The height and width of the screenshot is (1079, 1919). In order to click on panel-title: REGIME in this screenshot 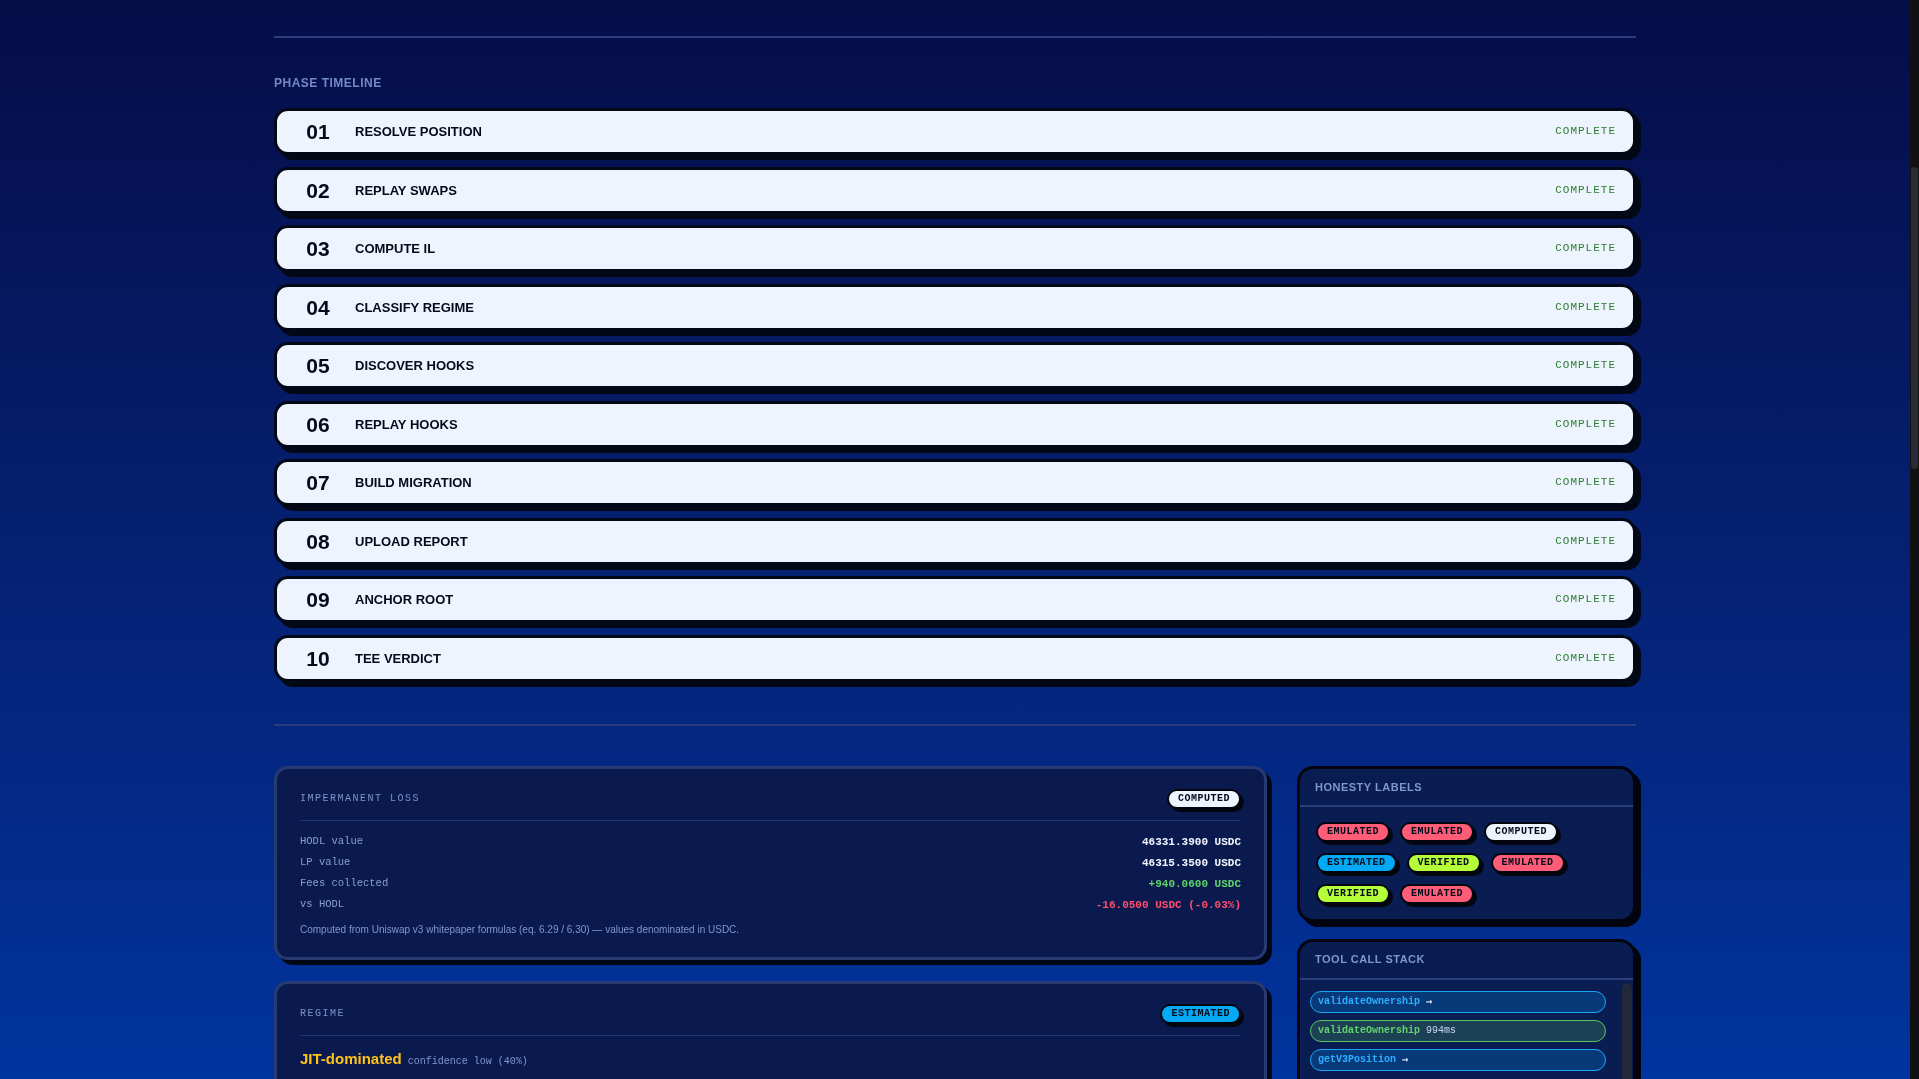, I will do `click(322, 1014)`.